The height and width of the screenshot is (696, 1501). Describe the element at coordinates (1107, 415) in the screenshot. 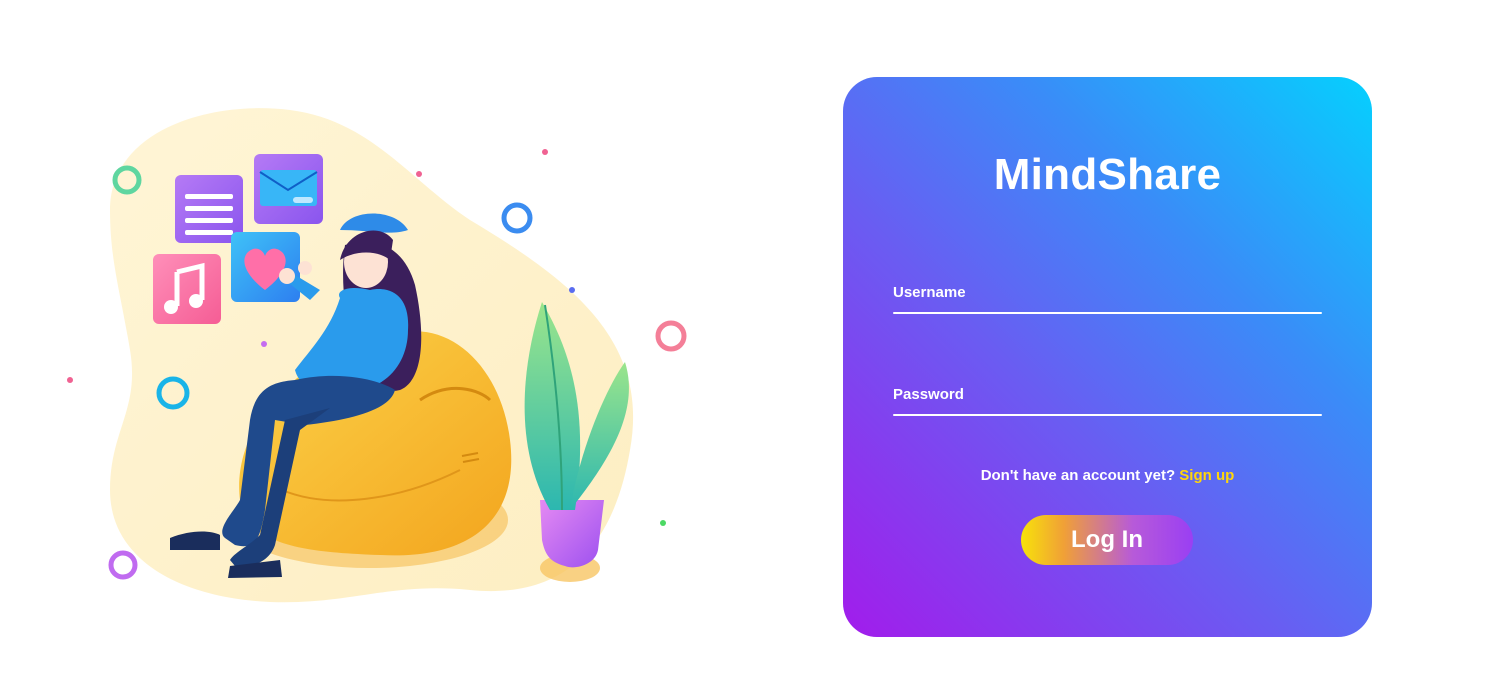

I see `password-underline` at that location.